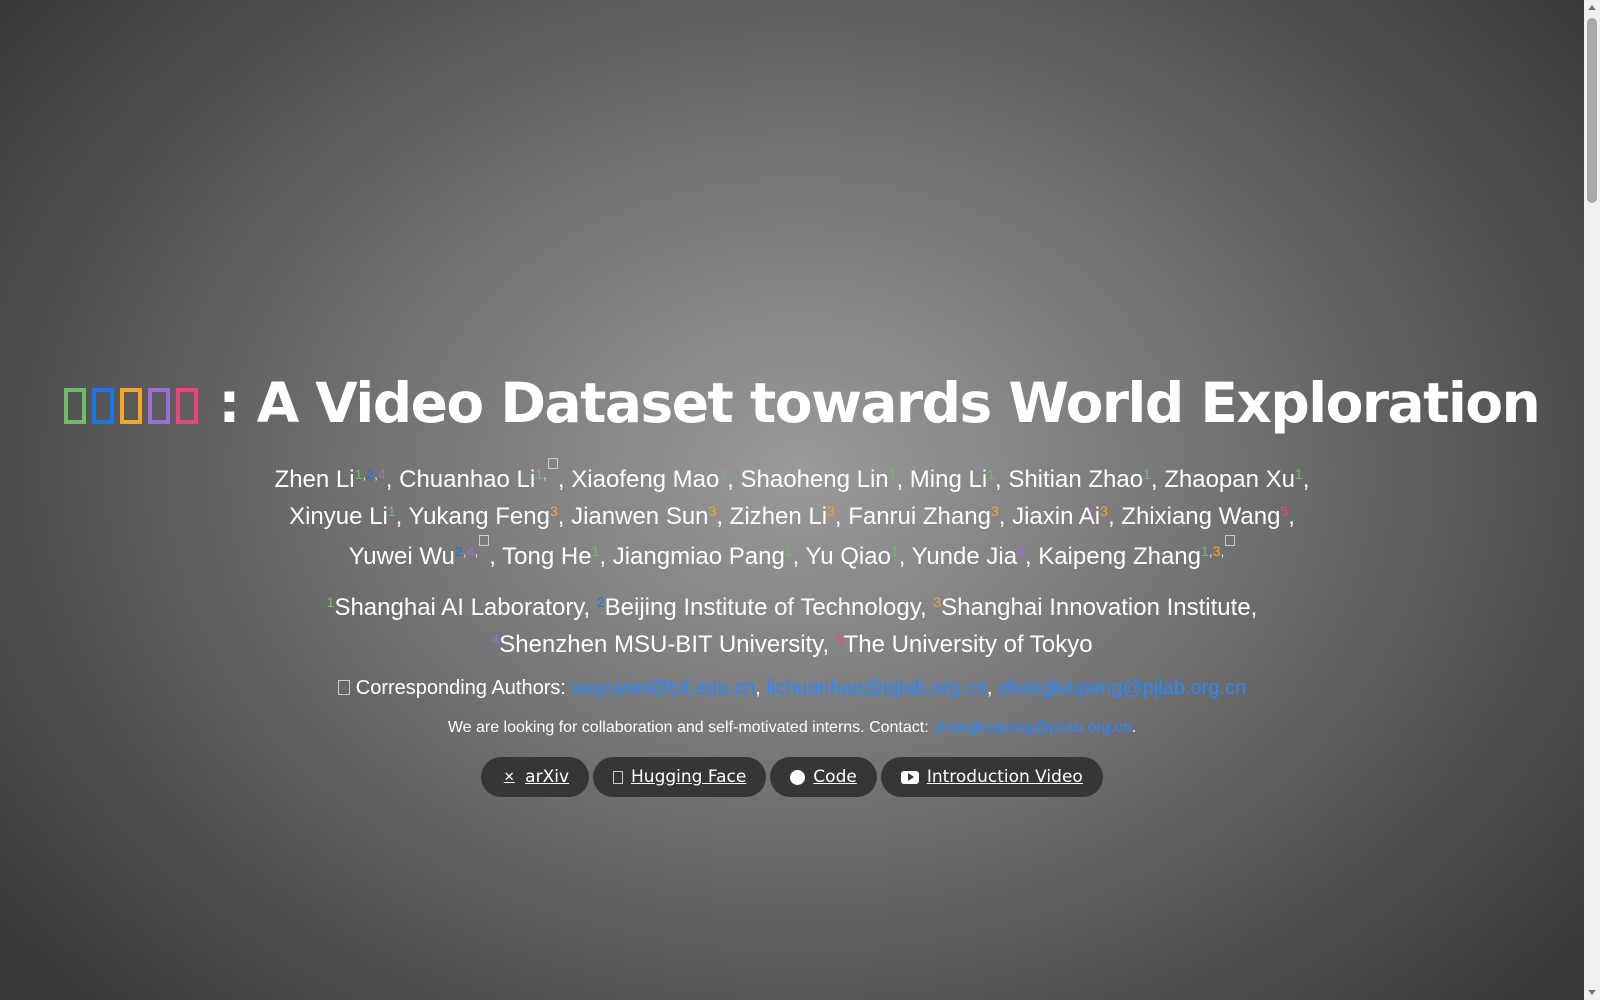 The height and width of the screenshot is (1000, 1600). I want to click on author-name: Zhaopan Xu1,, so click(1237, 479).